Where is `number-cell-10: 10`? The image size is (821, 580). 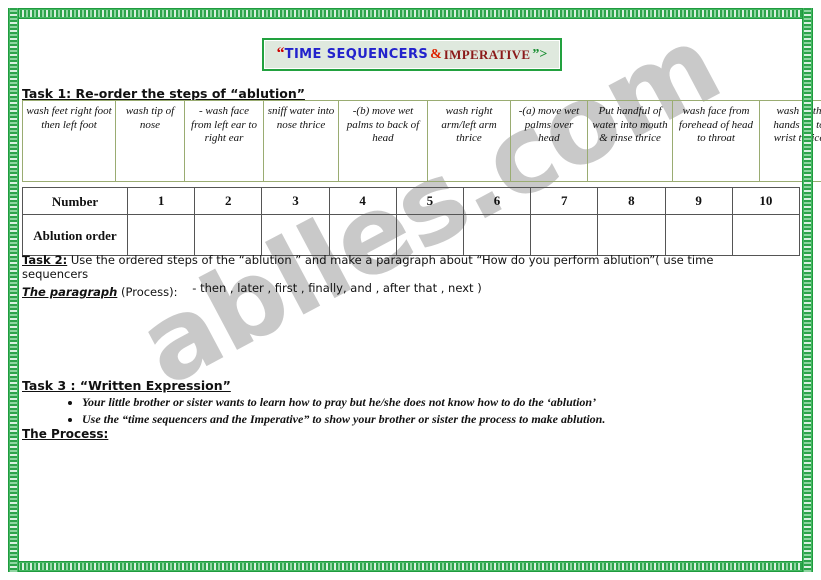
number-cell-10: 10 is located at coordinates (766, 201).